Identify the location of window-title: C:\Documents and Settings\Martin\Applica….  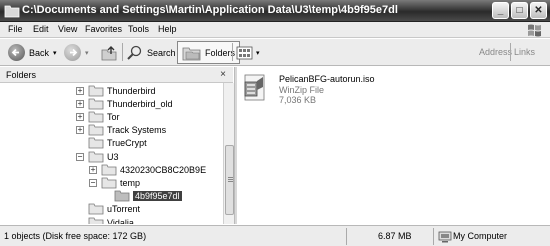
(210, 10).